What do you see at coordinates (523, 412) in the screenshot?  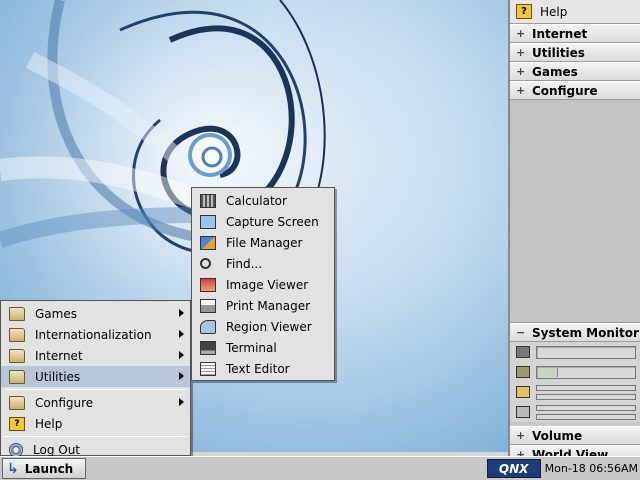 I see `disk-icon` at bounding box center [523, 412].